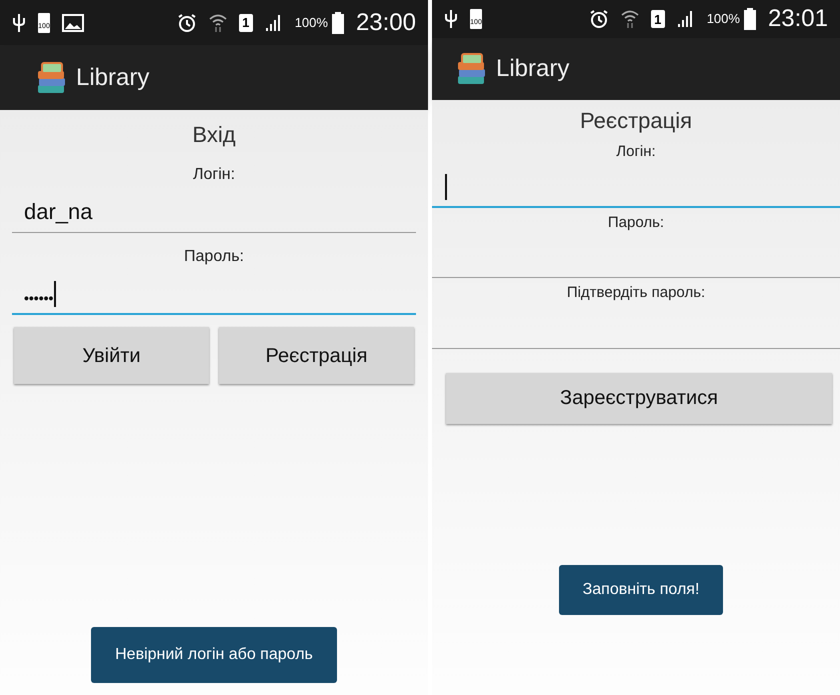 The height and width of the screenshot is (695, 840). I want to click on clock-time: 23:01, so click(798, 19).